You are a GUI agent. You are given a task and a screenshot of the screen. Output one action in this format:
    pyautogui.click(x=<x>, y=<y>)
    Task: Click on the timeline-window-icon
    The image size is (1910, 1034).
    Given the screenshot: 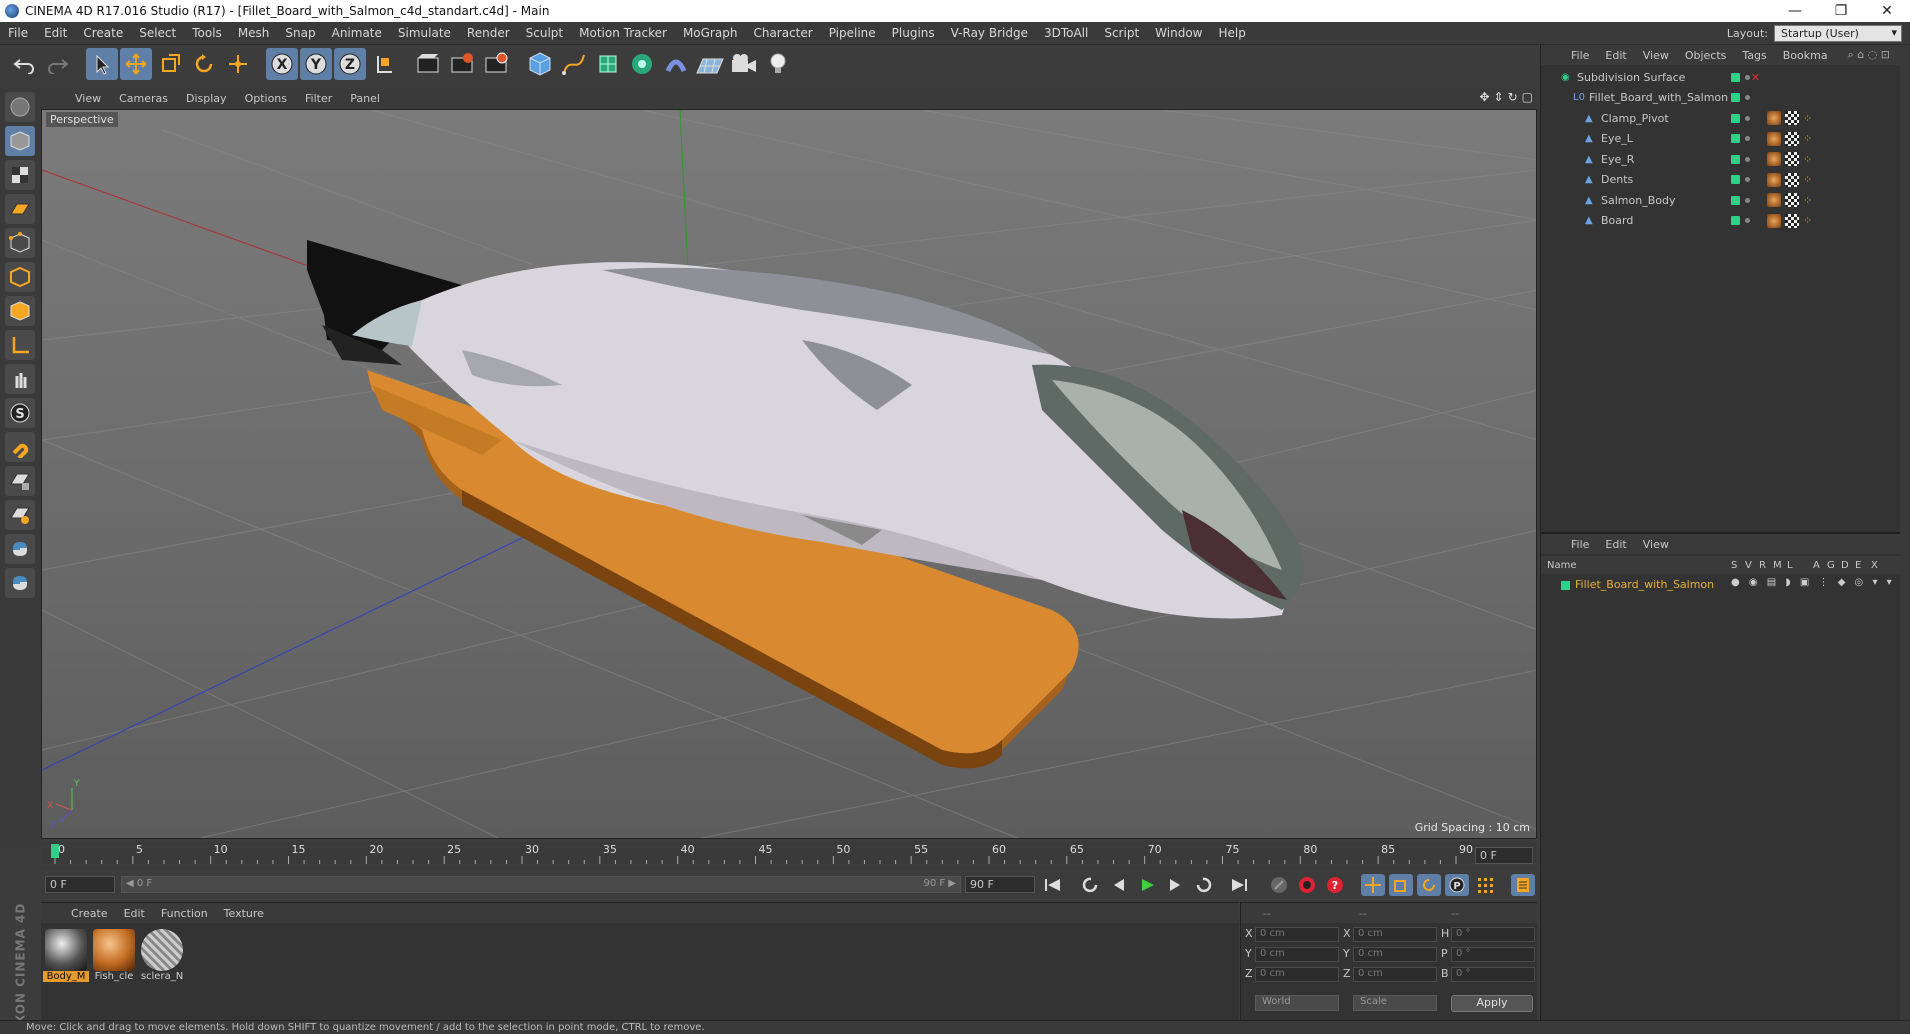 What is the action you would take?
    pyautogui.click(x=1523, y=885)
    